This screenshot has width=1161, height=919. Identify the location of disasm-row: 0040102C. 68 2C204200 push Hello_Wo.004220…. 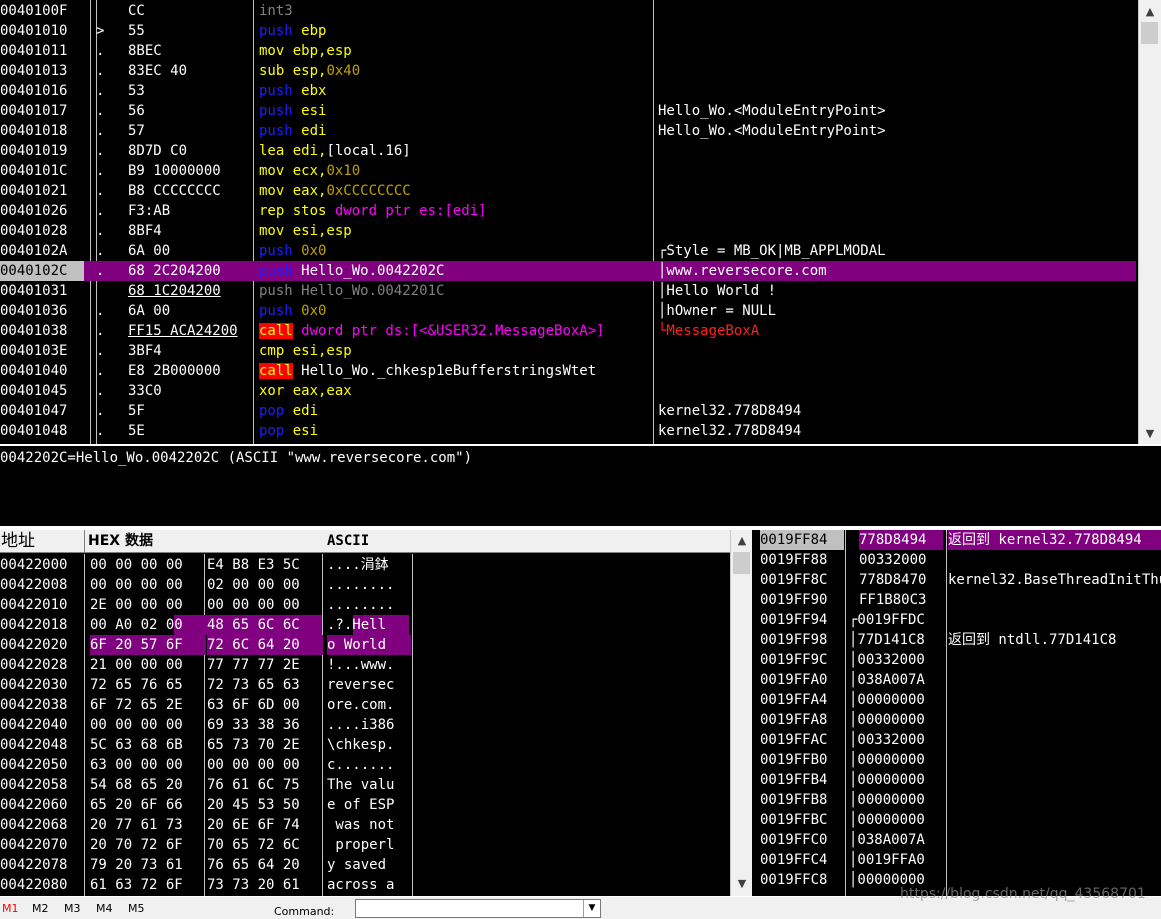
(568, 271).